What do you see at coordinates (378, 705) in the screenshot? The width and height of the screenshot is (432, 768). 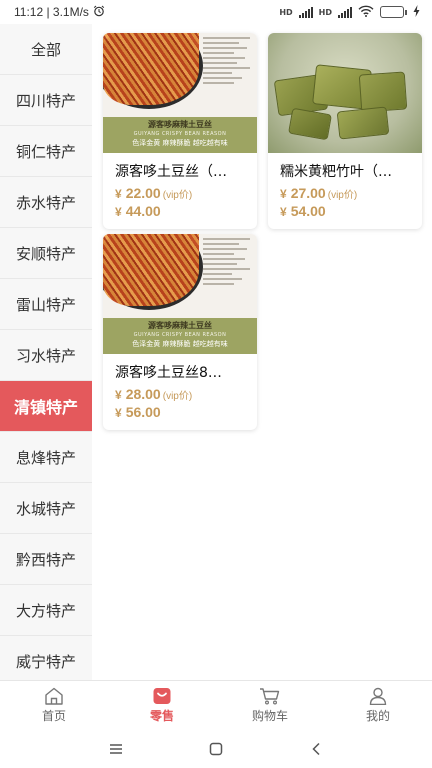 I see `nav-mine: 我的` at bounding box center [378, 705].